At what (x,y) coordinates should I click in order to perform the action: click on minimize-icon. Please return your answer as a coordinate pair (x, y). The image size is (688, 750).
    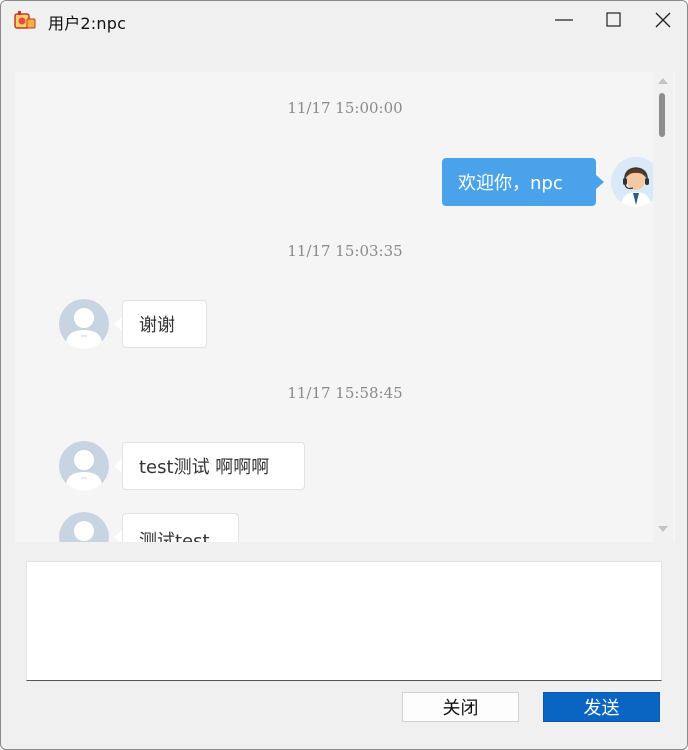
    Looking at the image, I should click on (564, 20).